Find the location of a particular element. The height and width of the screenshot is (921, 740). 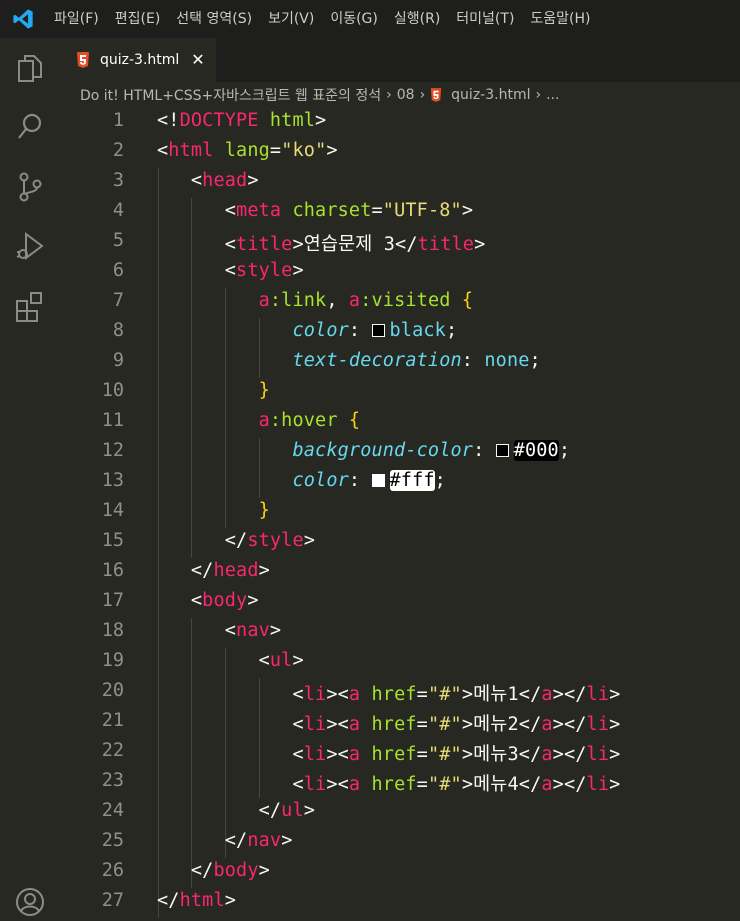

line-number: 23 is located at coordinates (112, 780).